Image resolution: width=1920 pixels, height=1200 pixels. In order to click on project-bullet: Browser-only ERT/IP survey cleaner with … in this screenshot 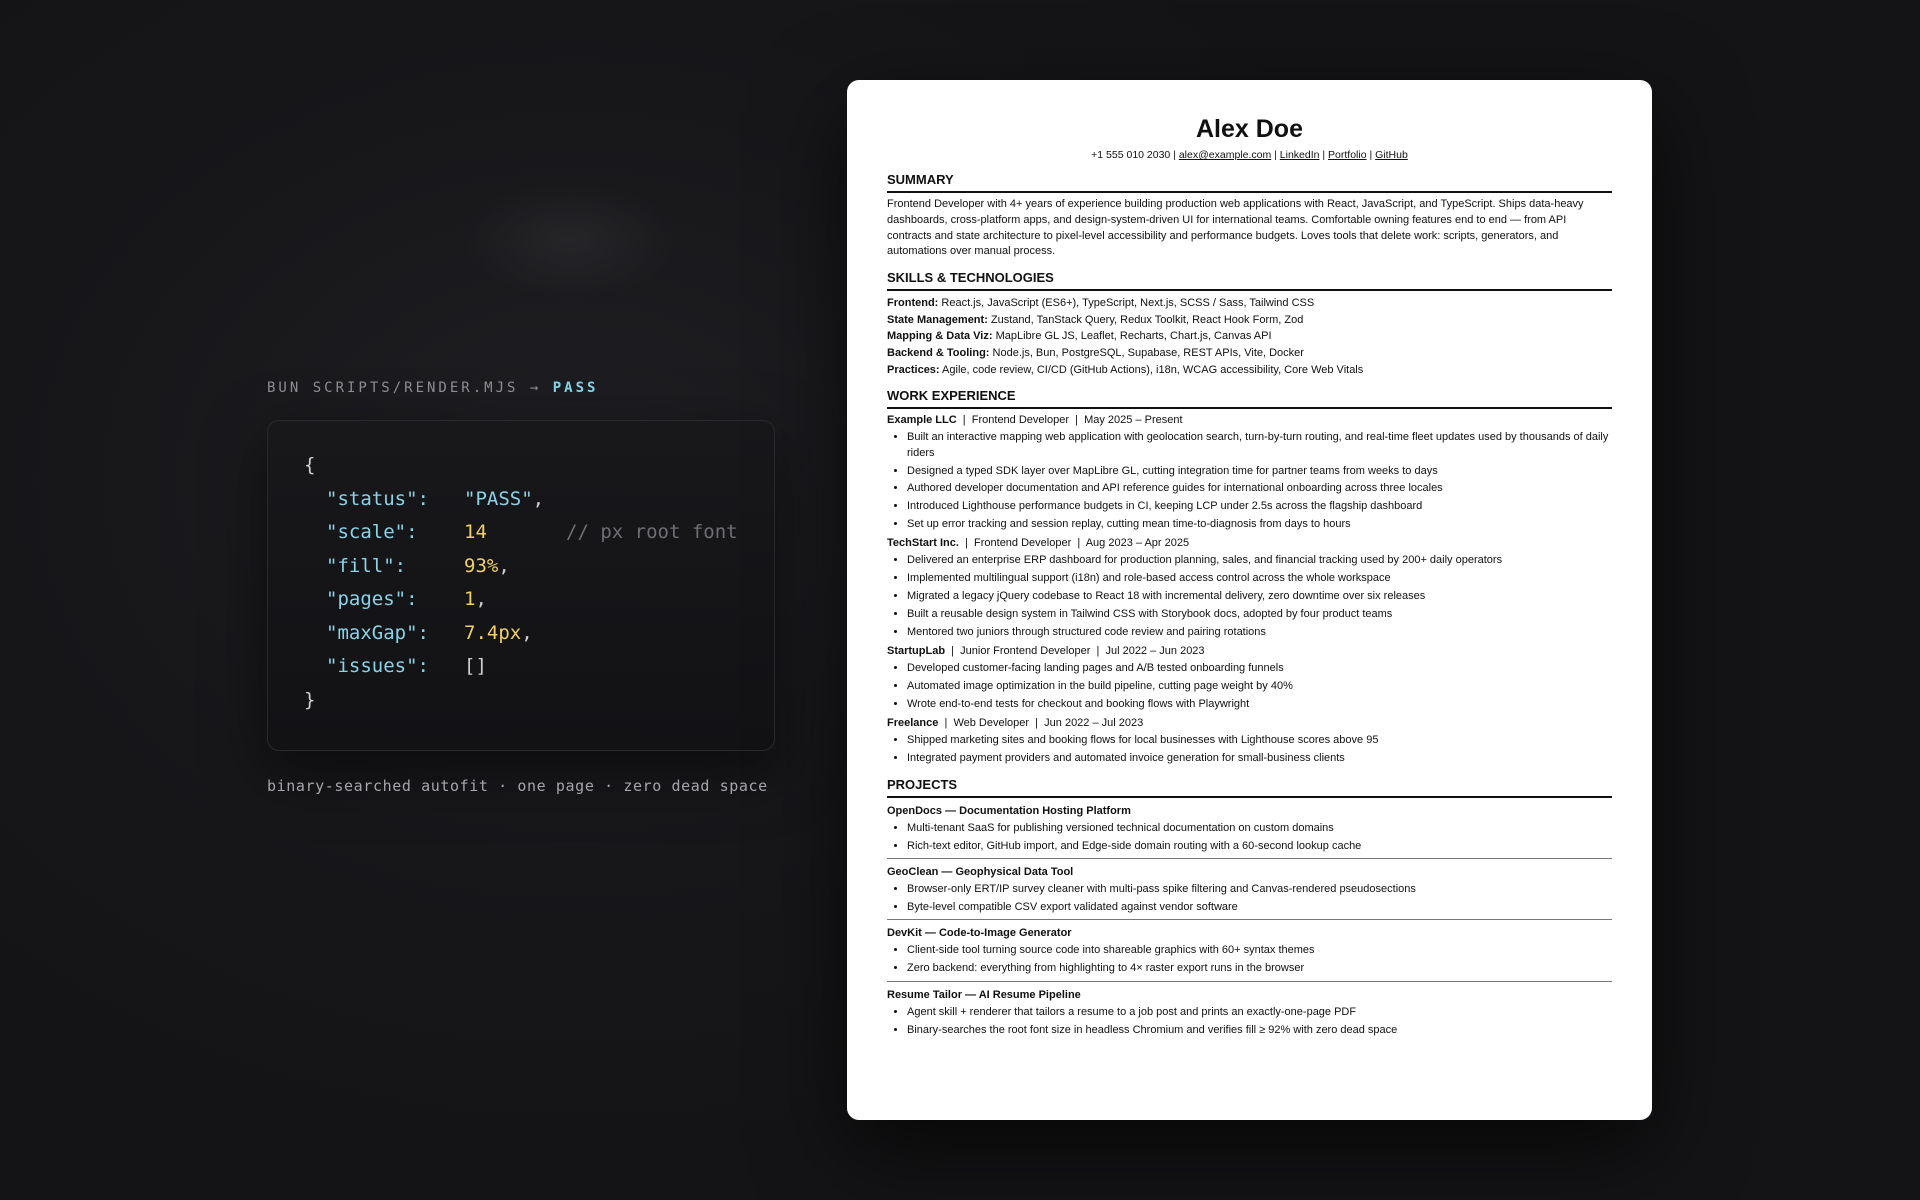, I will do `click(1259, 890)`.